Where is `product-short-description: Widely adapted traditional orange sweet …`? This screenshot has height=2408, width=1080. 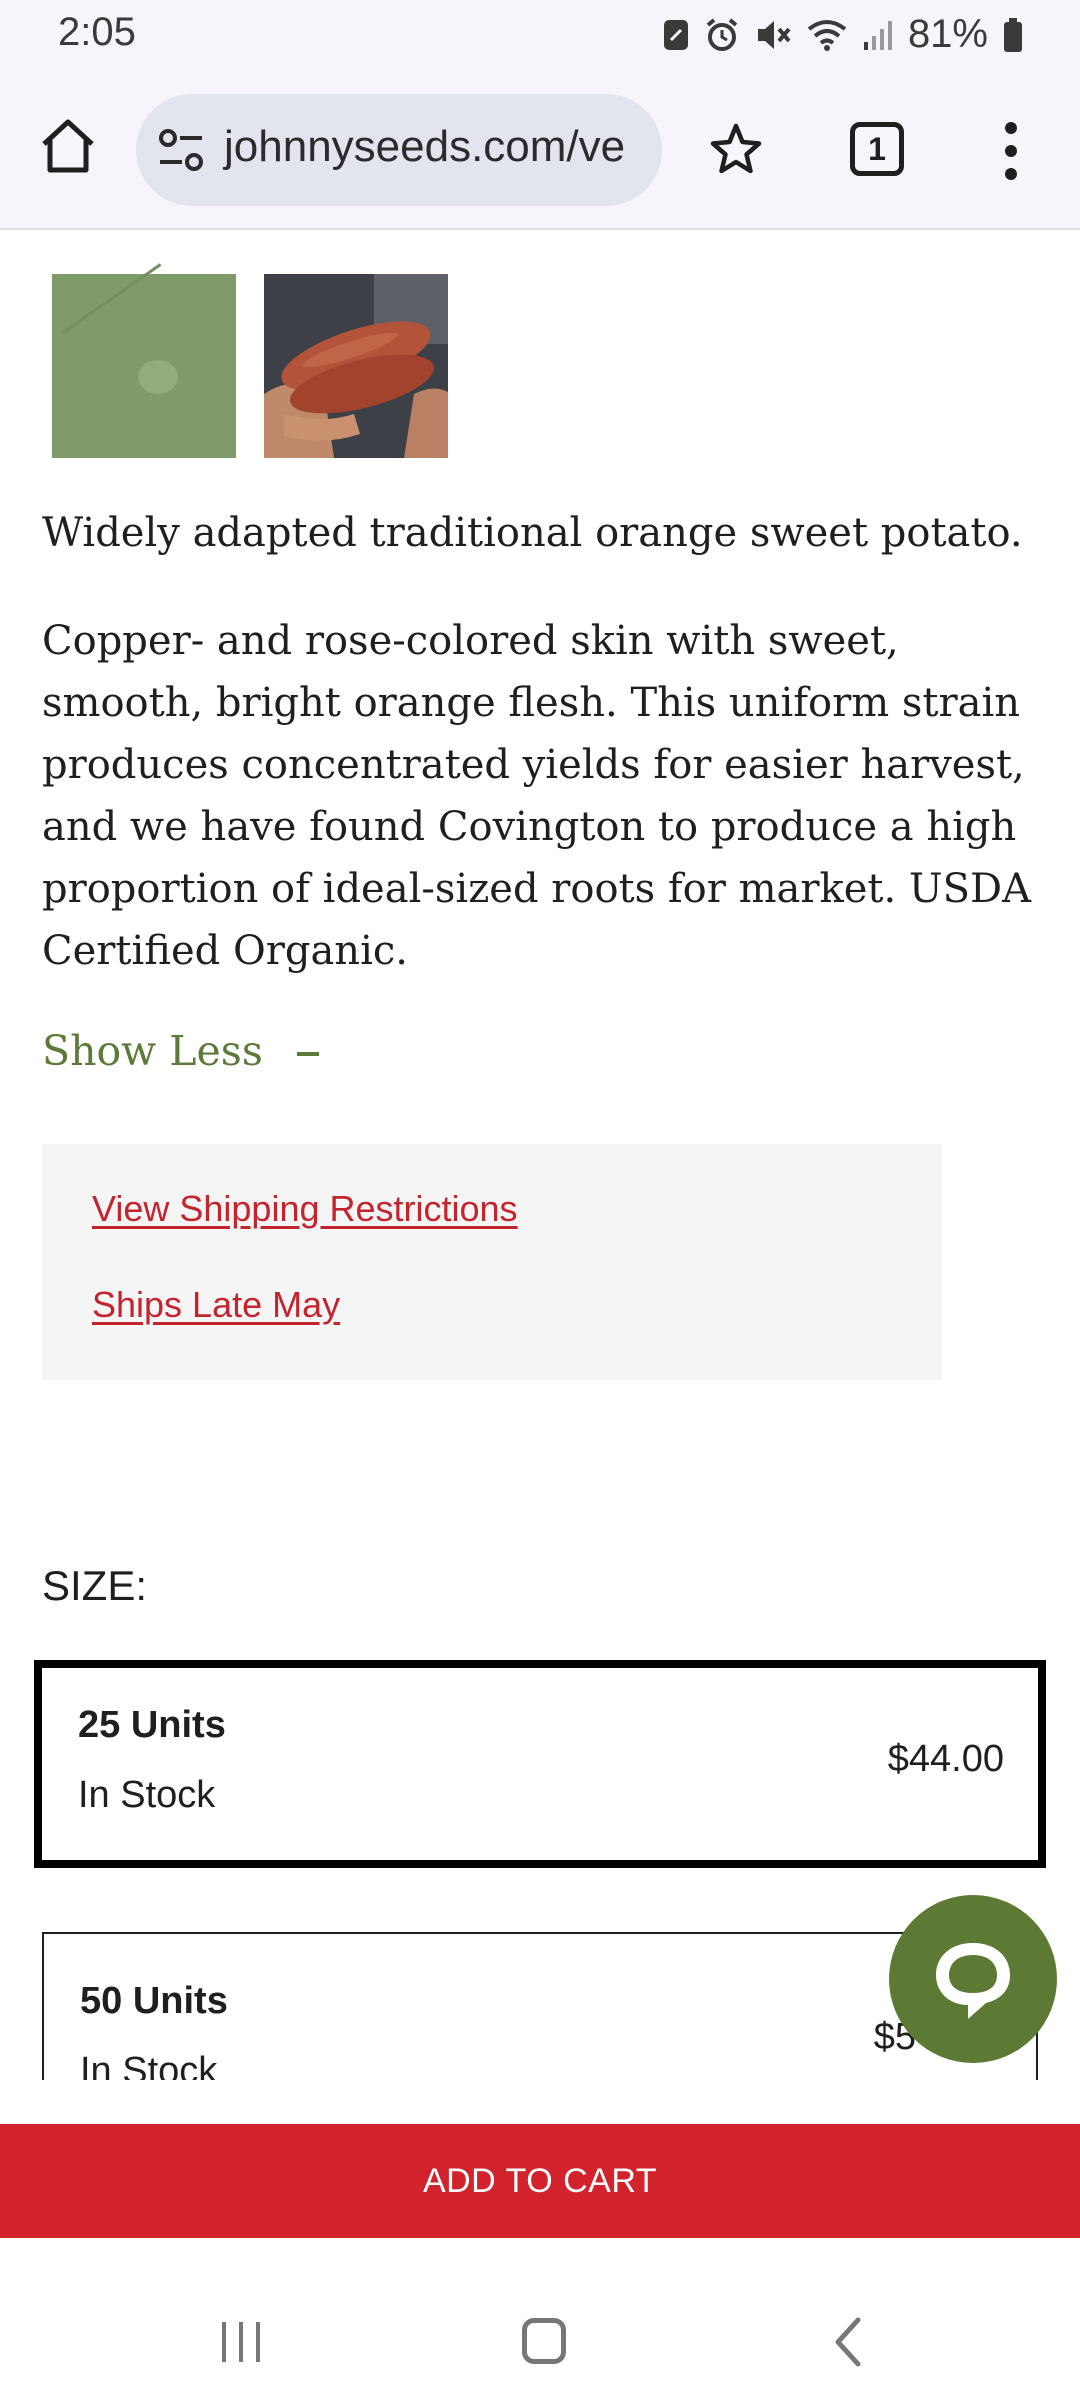 product-short-description: Widely adapted traditional orange sweet … is located at coordinates (532, 533).